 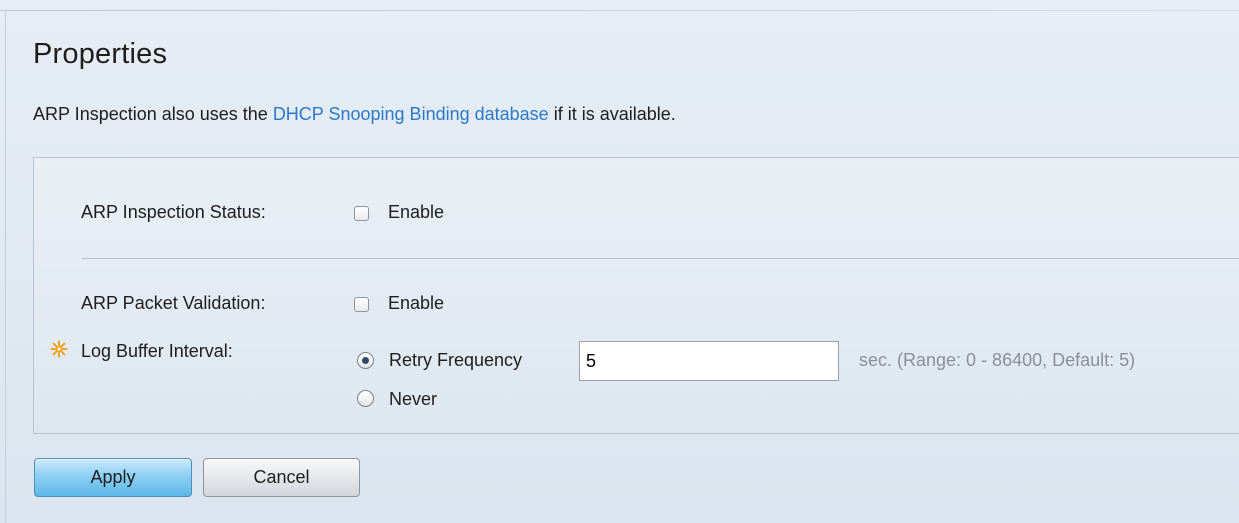 I want to click on retry-frequency-label: Retry Frequency, so click(x=456, y=360).